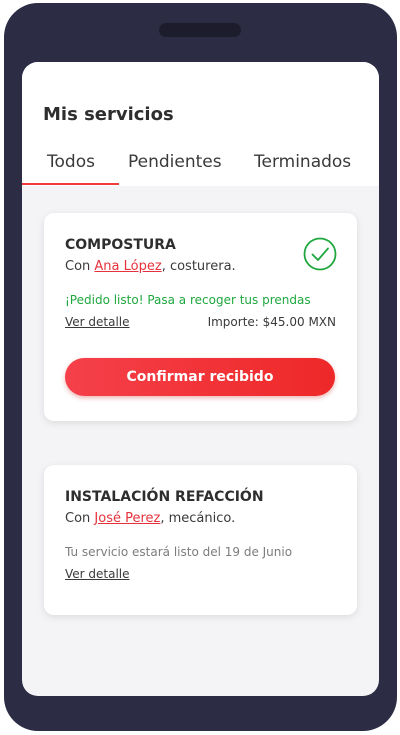 Image resolution: width=400 pixels, height=735 pixels. Describe the element at coordinates (198, 266) in the screenshot. I see `provider-role: , costurera.` at that location.